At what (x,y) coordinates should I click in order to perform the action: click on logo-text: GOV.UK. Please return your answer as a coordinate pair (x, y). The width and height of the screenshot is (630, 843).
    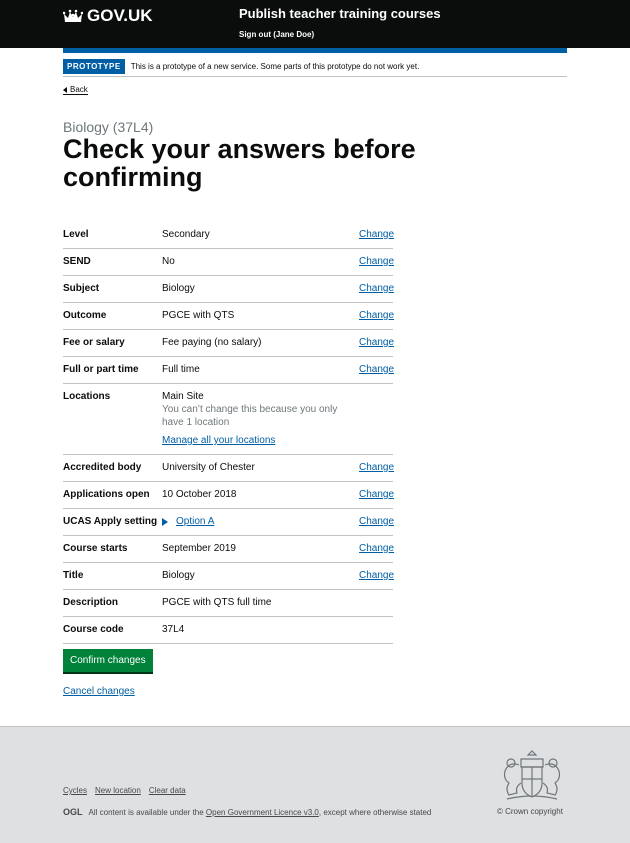
    Looking at the image, I should click on (120, 15).